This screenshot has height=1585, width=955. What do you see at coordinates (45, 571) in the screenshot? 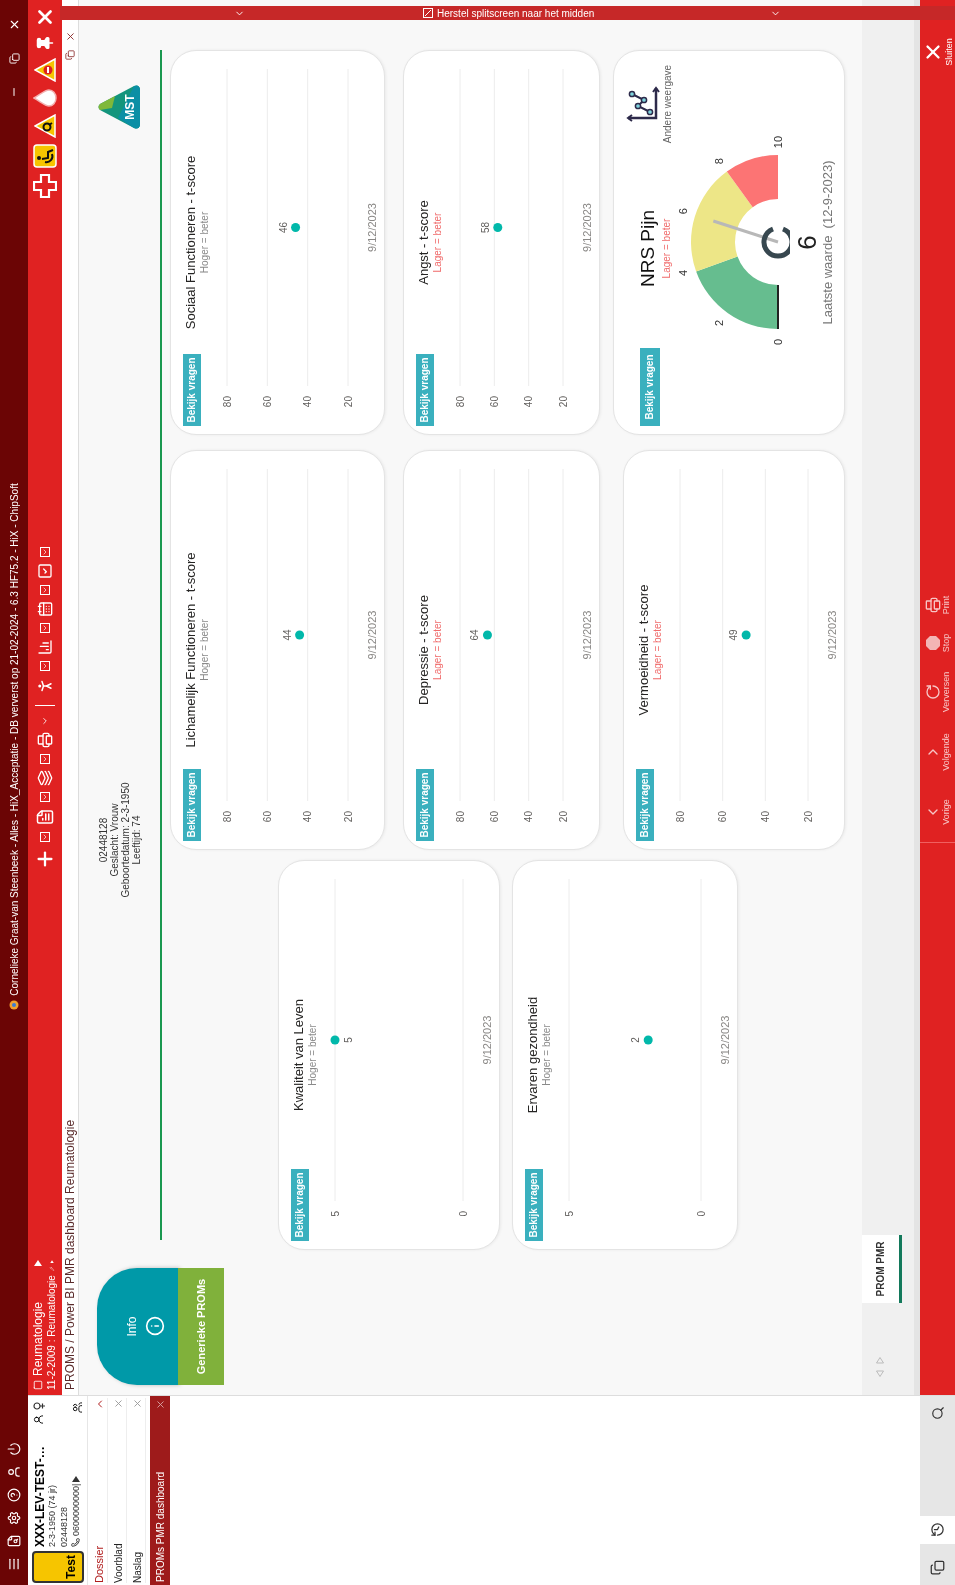
I see `checklist-icon` at bounding box center [45, 571].